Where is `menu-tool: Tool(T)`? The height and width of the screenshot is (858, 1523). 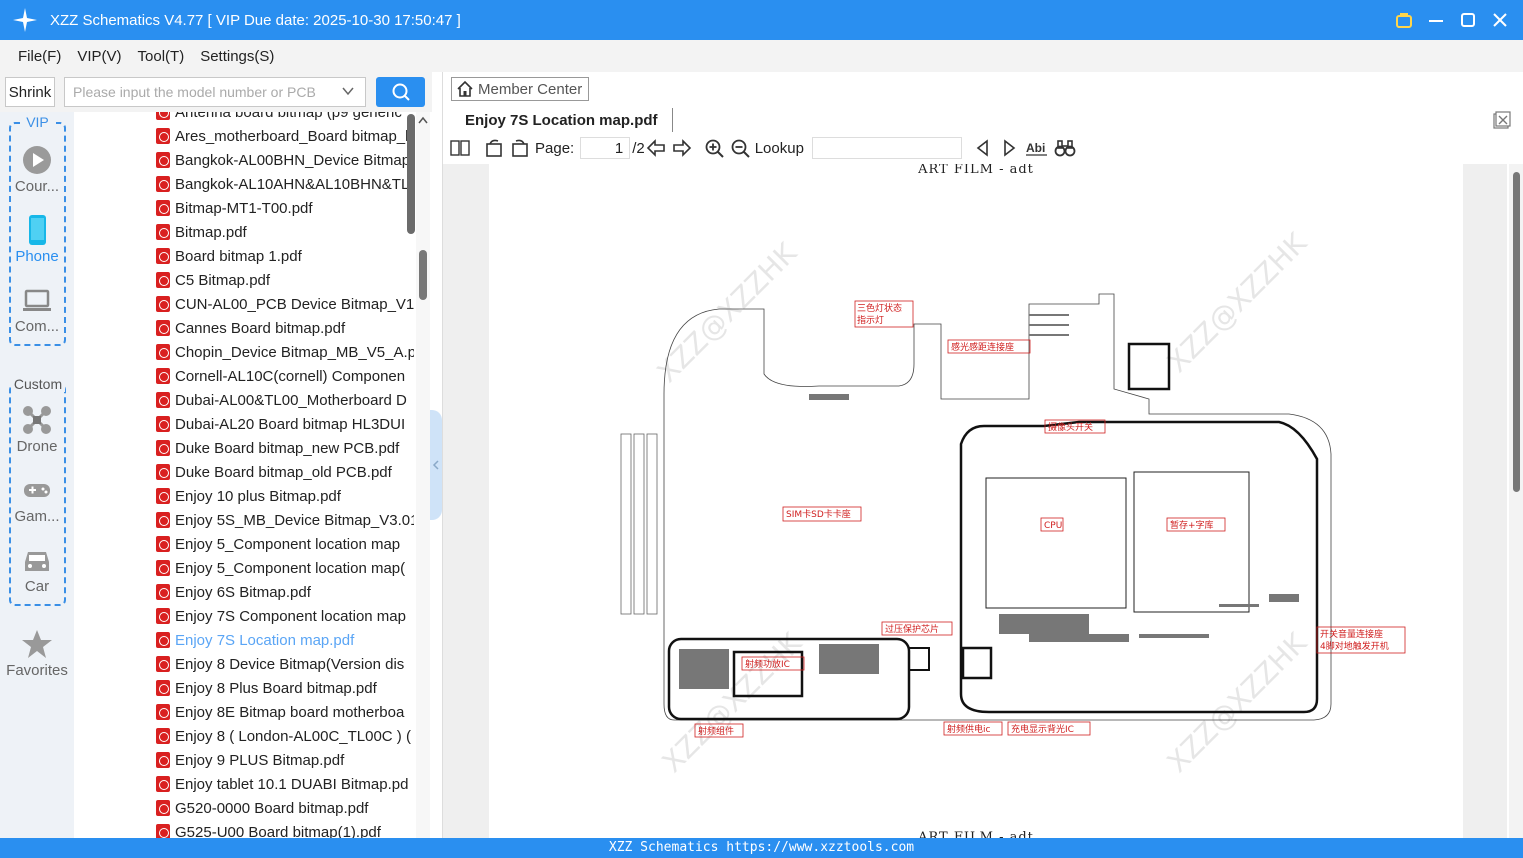
menu-tool: Tool(T) is located at coordinates (161, 56).